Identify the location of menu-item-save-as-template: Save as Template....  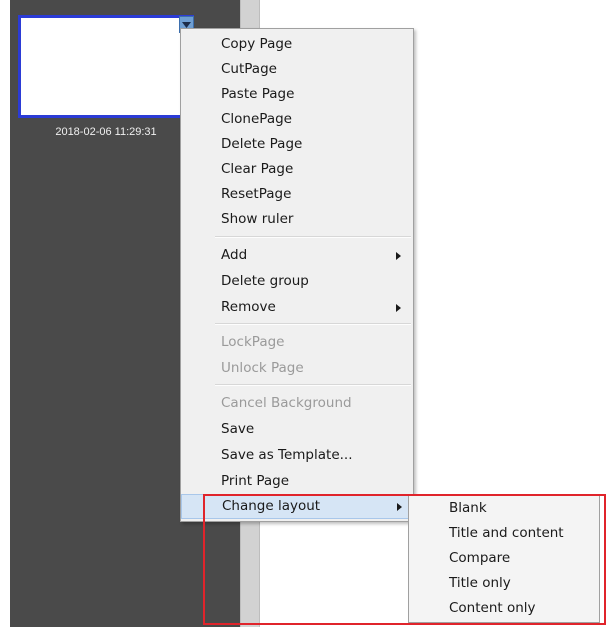
(297, 455).